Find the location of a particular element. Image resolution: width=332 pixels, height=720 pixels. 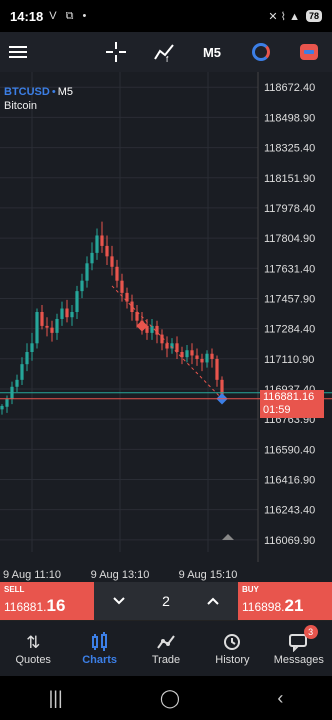

trade-icon is located at coordinates (166, 643).